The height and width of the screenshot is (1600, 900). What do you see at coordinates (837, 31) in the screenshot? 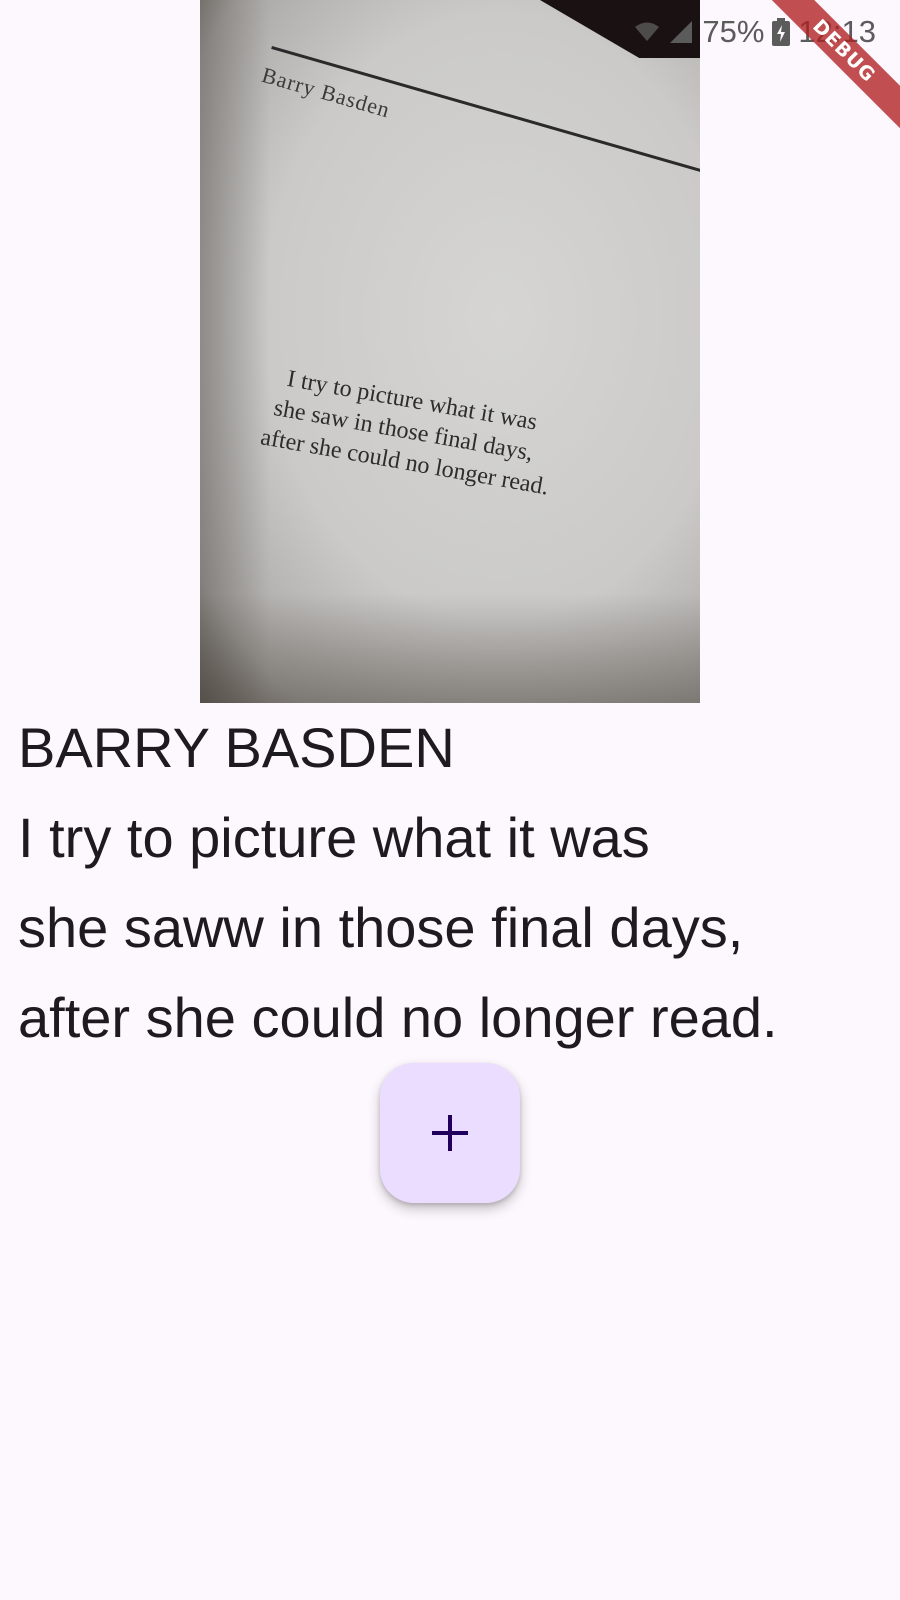
I see `status-time: 12:13` at bounding box center [837, 31].